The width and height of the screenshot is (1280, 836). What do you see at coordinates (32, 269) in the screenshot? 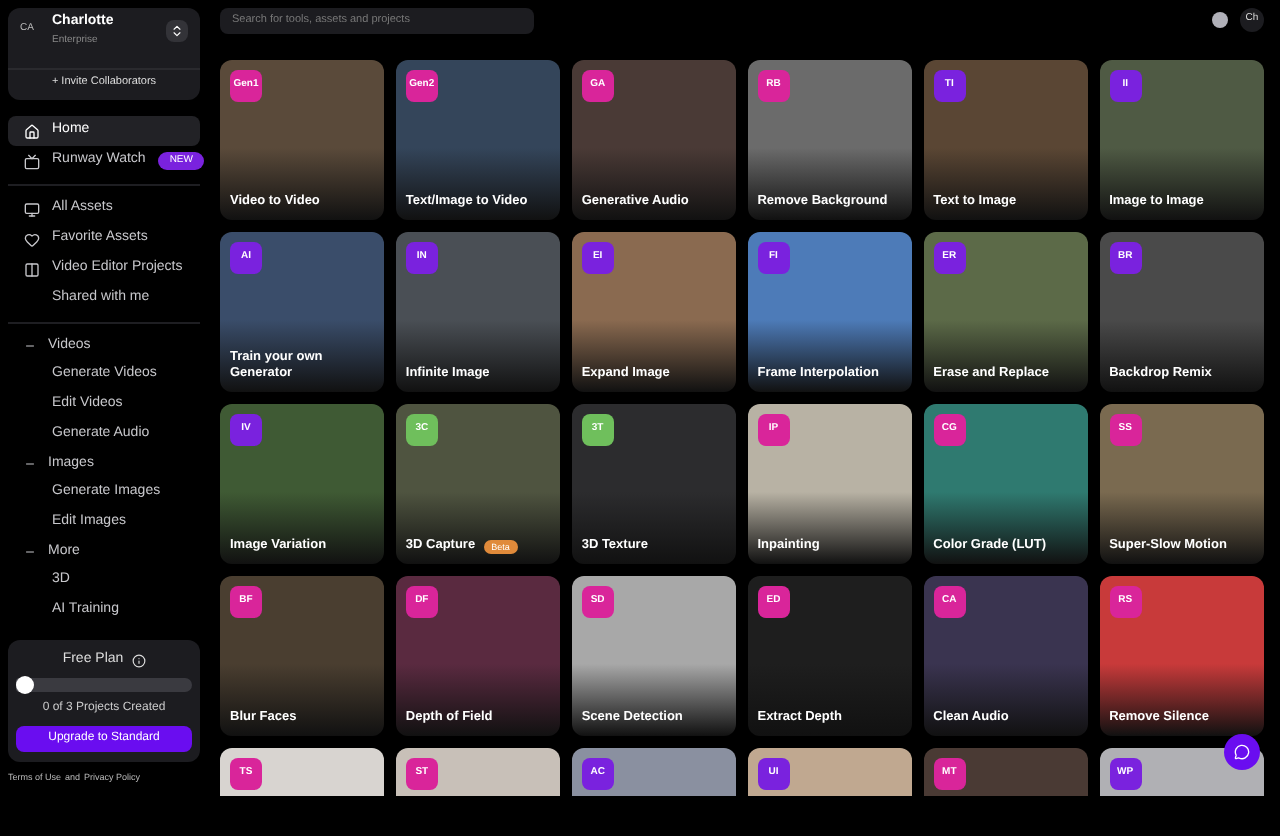
I see `panels-icon` at bounding box center [32, 269].